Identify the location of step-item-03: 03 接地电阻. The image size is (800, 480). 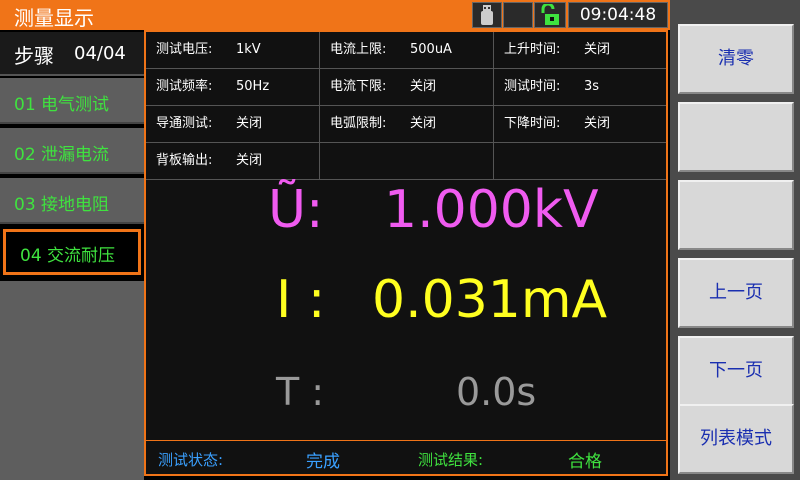
(72, 201).